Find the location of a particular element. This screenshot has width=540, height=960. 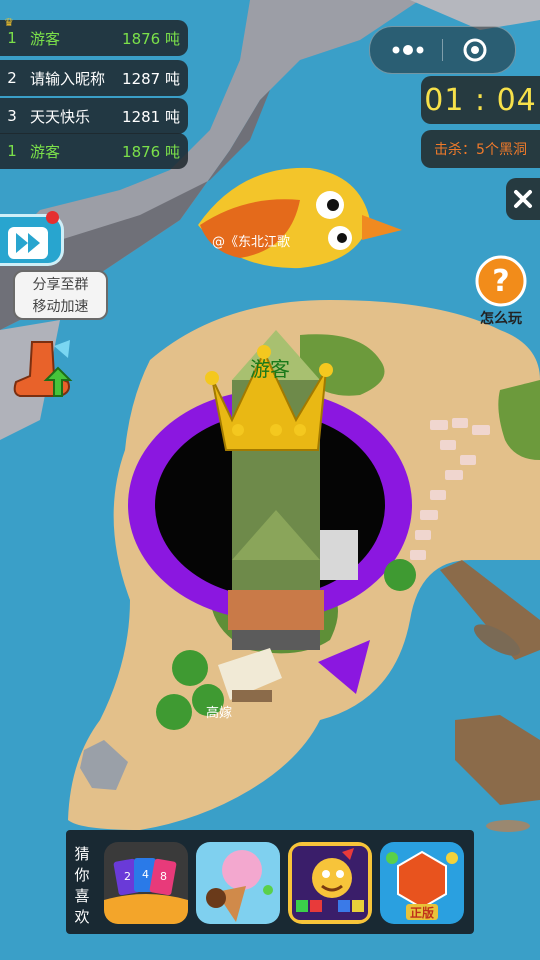

cards-game-icon: 2 4 8 is located at coordinates (146, 883).